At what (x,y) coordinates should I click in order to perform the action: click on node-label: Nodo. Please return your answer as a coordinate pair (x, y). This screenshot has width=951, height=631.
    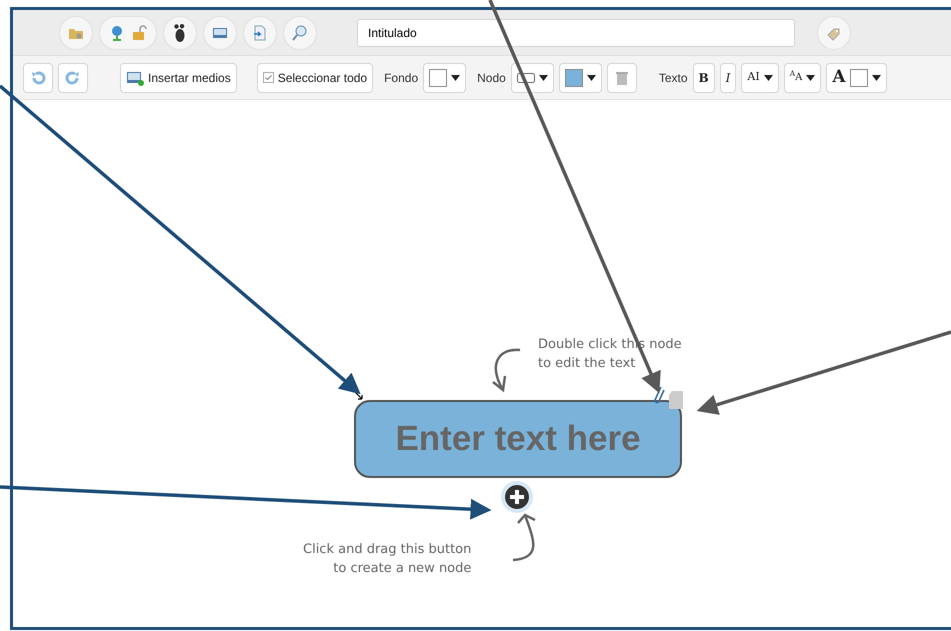
    Looking at the image, I should click on (491, 78).